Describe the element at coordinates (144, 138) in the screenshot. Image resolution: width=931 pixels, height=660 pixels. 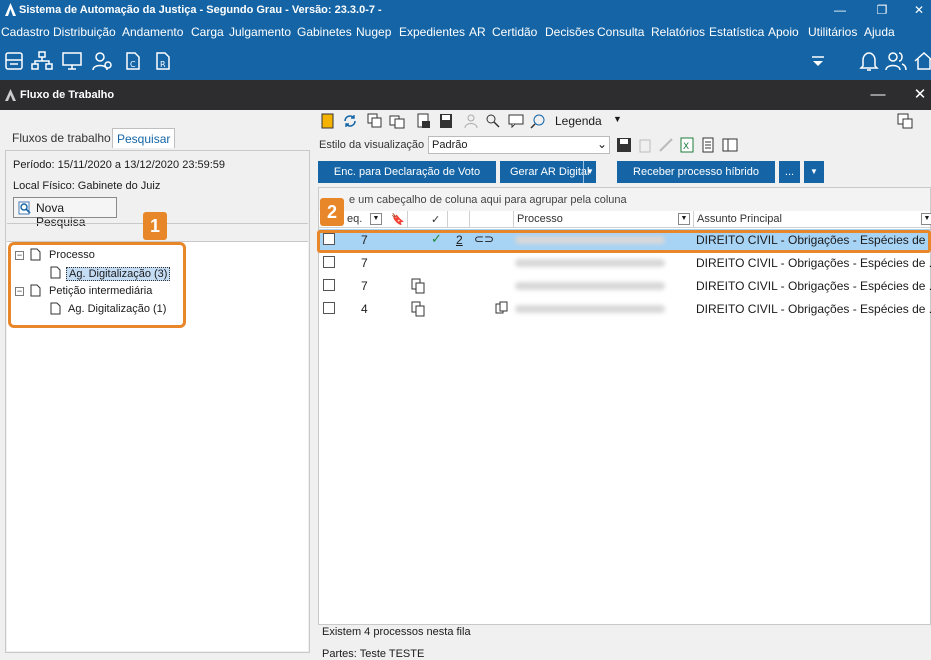
I see `tab-pesquisar: Pesquisar` at that location.